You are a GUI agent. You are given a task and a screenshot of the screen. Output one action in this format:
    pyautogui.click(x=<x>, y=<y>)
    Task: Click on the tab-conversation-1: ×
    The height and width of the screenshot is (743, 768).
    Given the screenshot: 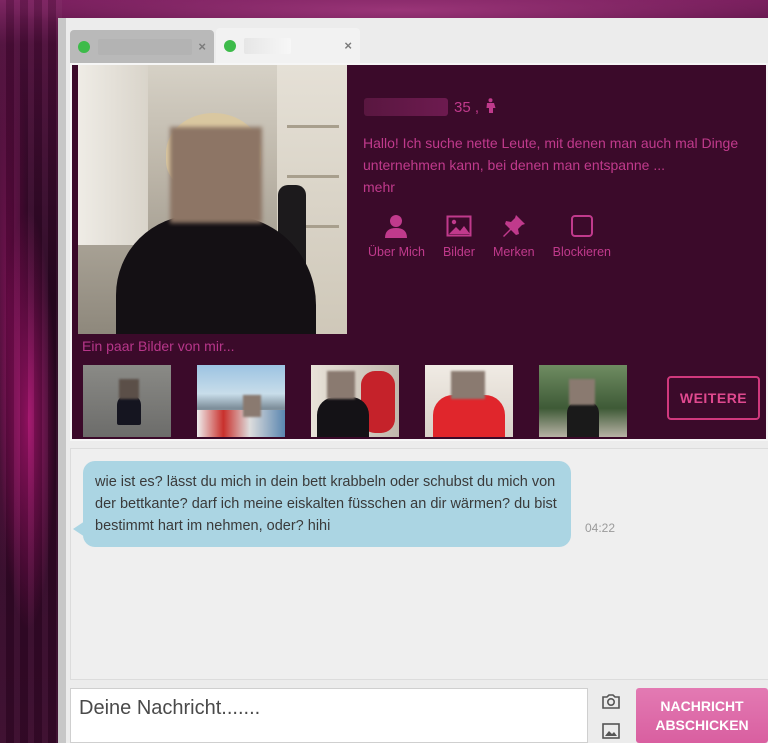 What is the action you would take?
    pyautogui.click(x=142, y=46)
    